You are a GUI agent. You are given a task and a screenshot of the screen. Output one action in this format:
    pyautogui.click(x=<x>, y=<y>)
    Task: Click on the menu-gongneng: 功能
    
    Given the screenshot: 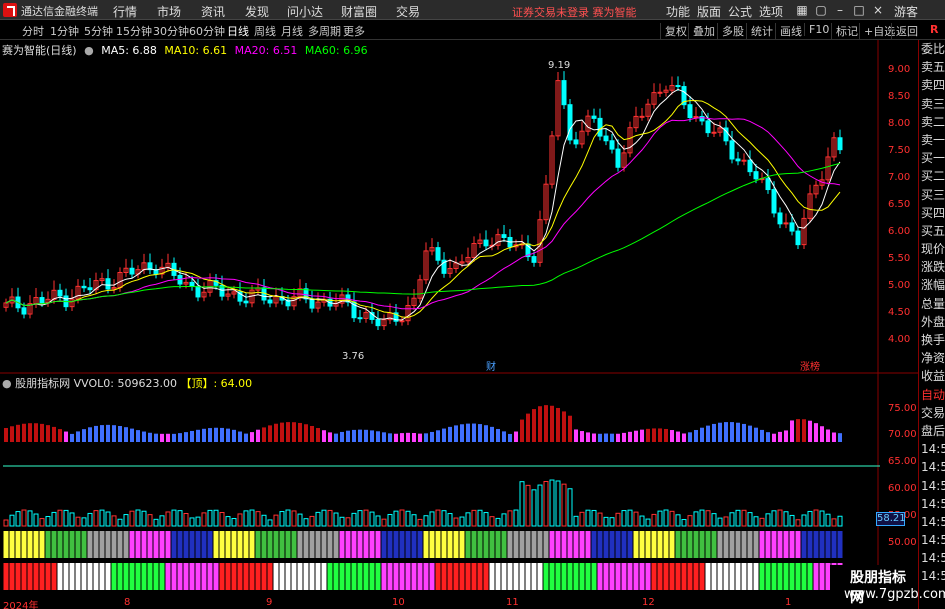 What is the action you would take?
    pyautogui.click(x=678, y=11)
    